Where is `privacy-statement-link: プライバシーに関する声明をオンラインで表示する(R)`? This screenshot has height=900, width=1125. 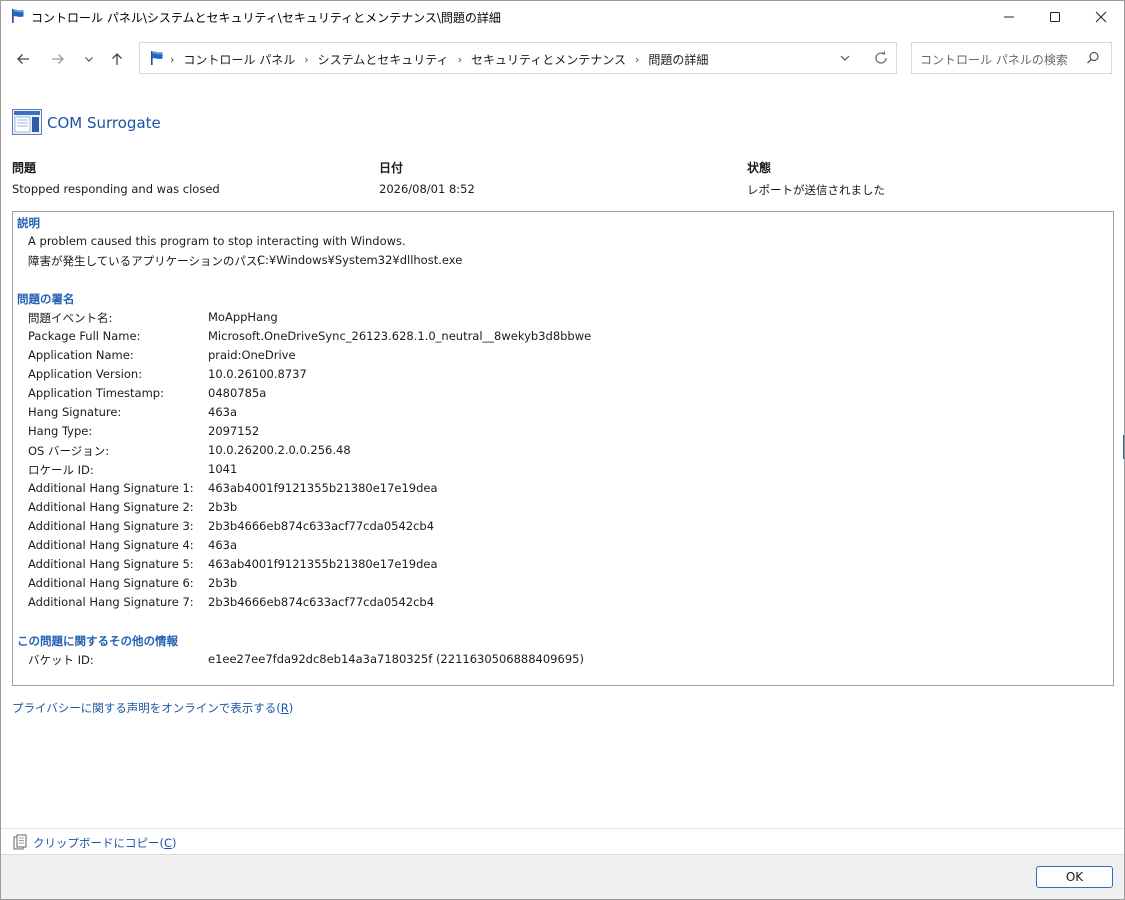
privacy-statement-link: プライバシーに関する声明をオンラインで表示する(R) is located at coordinates (152, 708).